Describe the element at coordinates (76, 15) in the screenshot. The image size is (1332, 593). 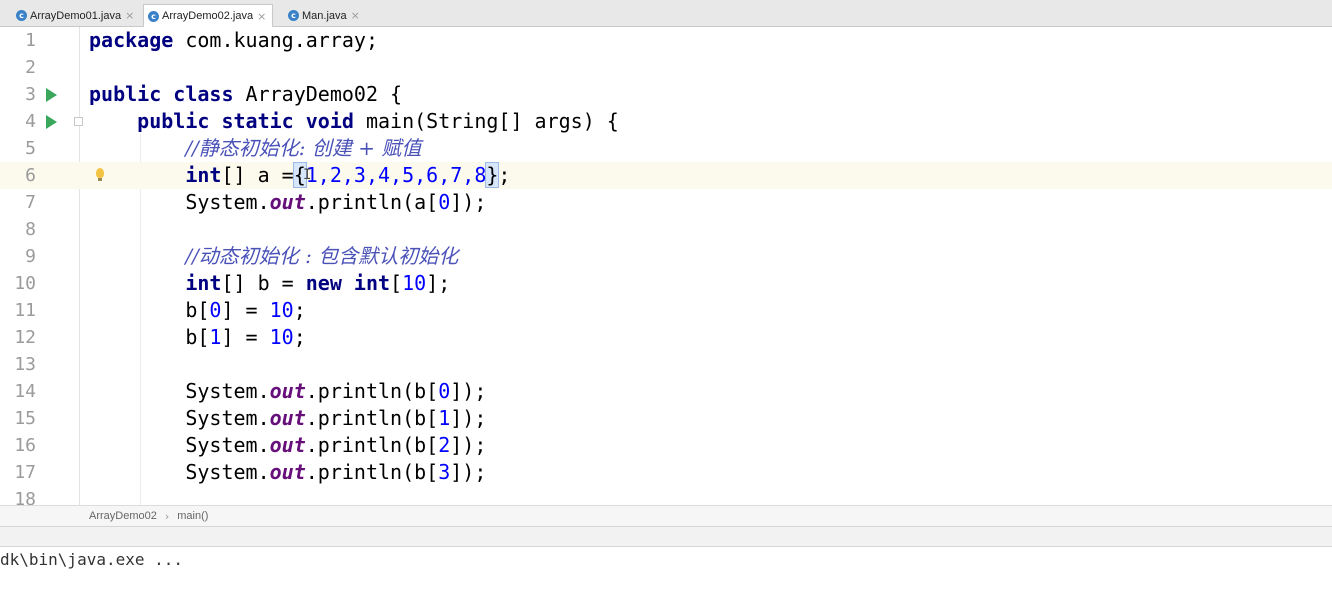
I see `tab-arraydemo01: c ArrayDemo01.java ×` at that location.